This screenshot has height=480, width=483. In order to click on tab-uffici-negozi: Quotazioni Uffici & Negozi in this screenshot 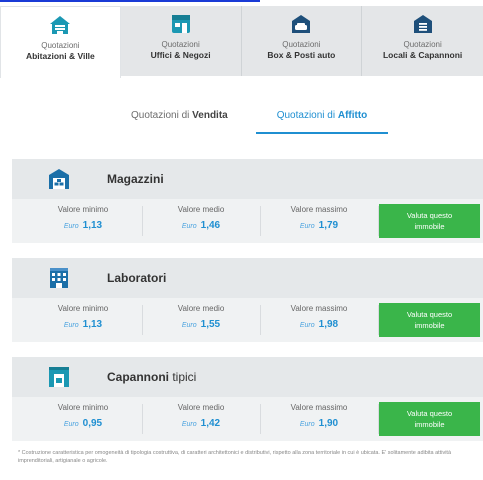, I will do `click(181, 41)`.